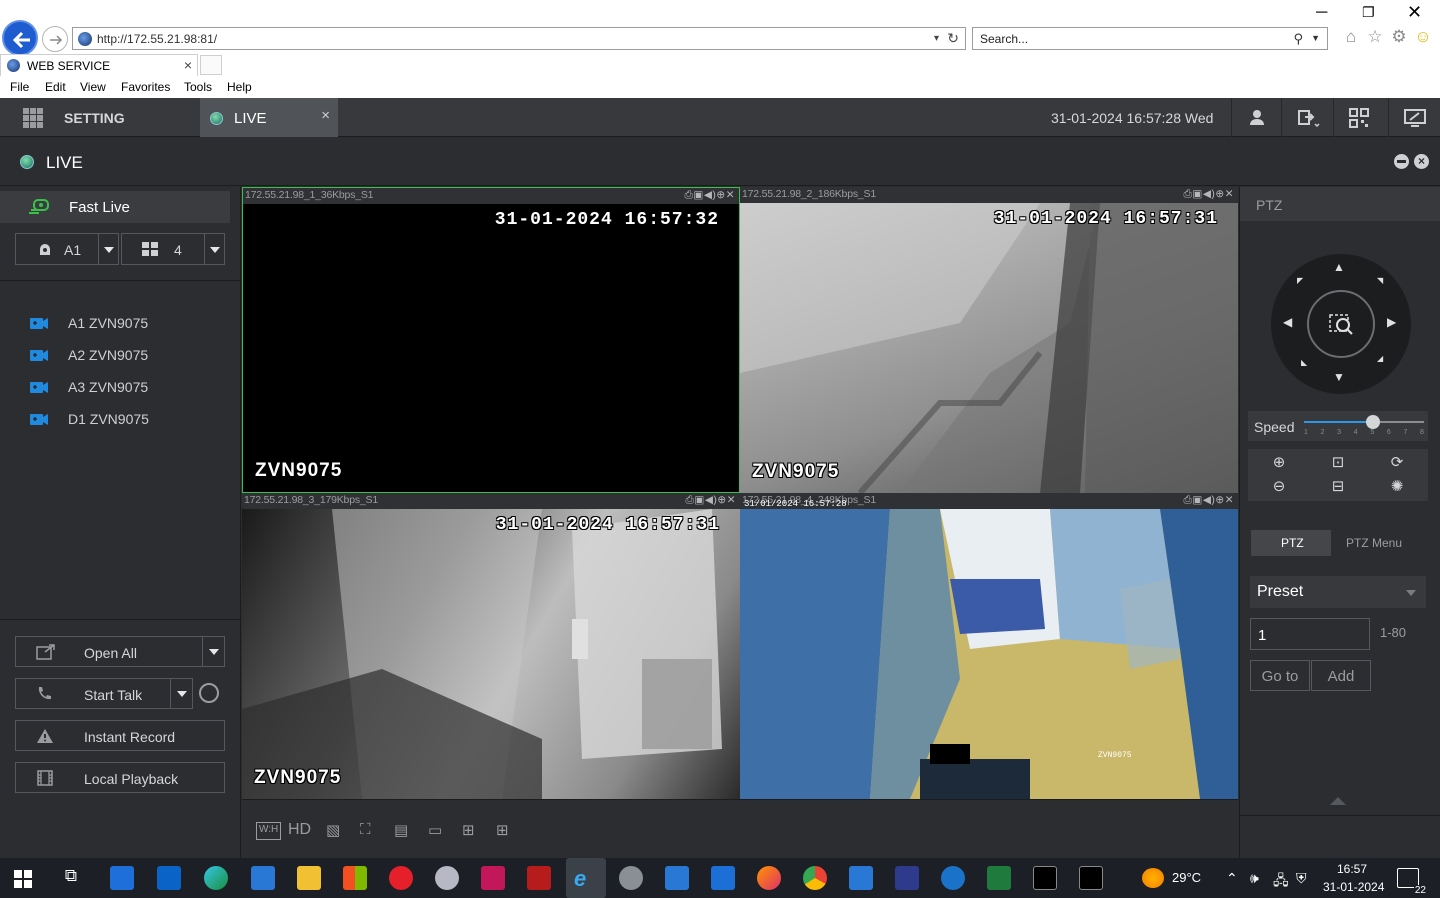  Describe the element at coordinates (115, 356) in the screenshot. I see `camera-item: A2 ZVN9075` at that location.